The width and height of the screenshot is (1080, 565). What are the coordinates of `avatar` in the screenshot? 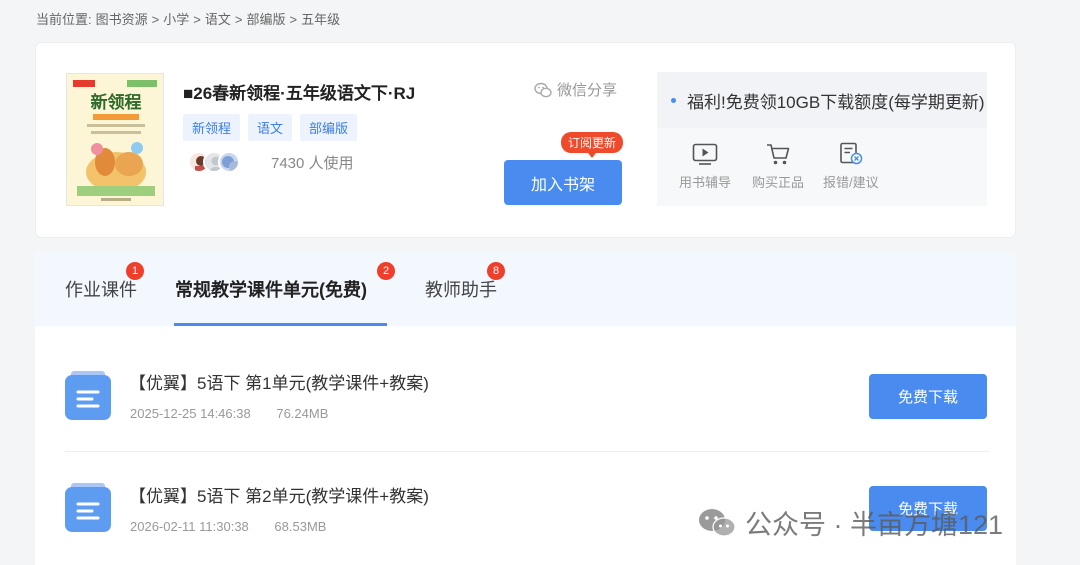 It's located at (229, 162).